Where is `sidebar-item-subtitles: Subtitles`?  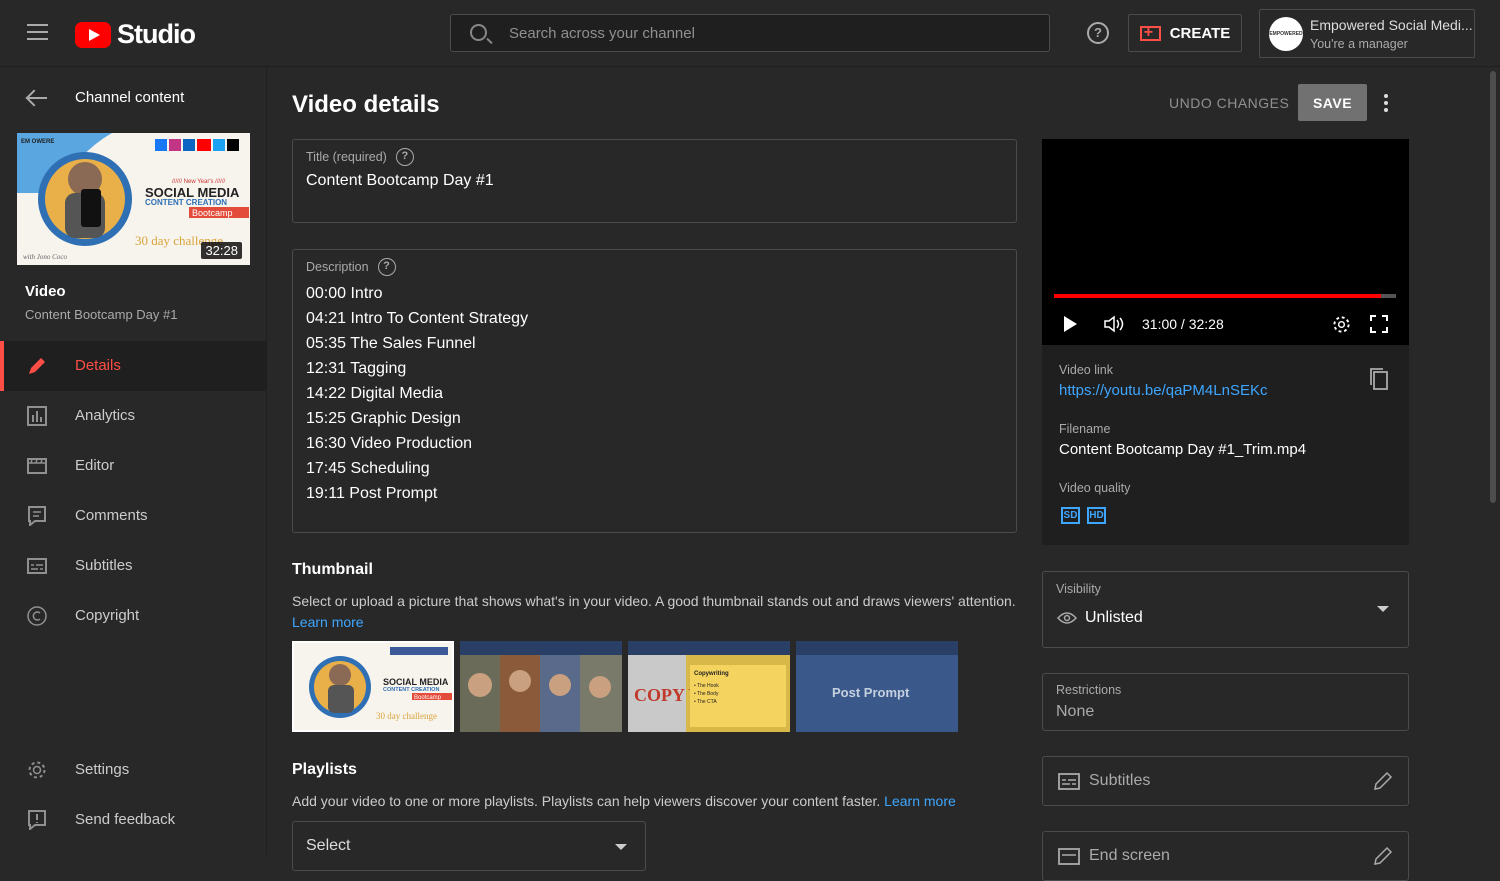 sidebar-item-subtitles: Subtitles is located at coordinates (133, 566).